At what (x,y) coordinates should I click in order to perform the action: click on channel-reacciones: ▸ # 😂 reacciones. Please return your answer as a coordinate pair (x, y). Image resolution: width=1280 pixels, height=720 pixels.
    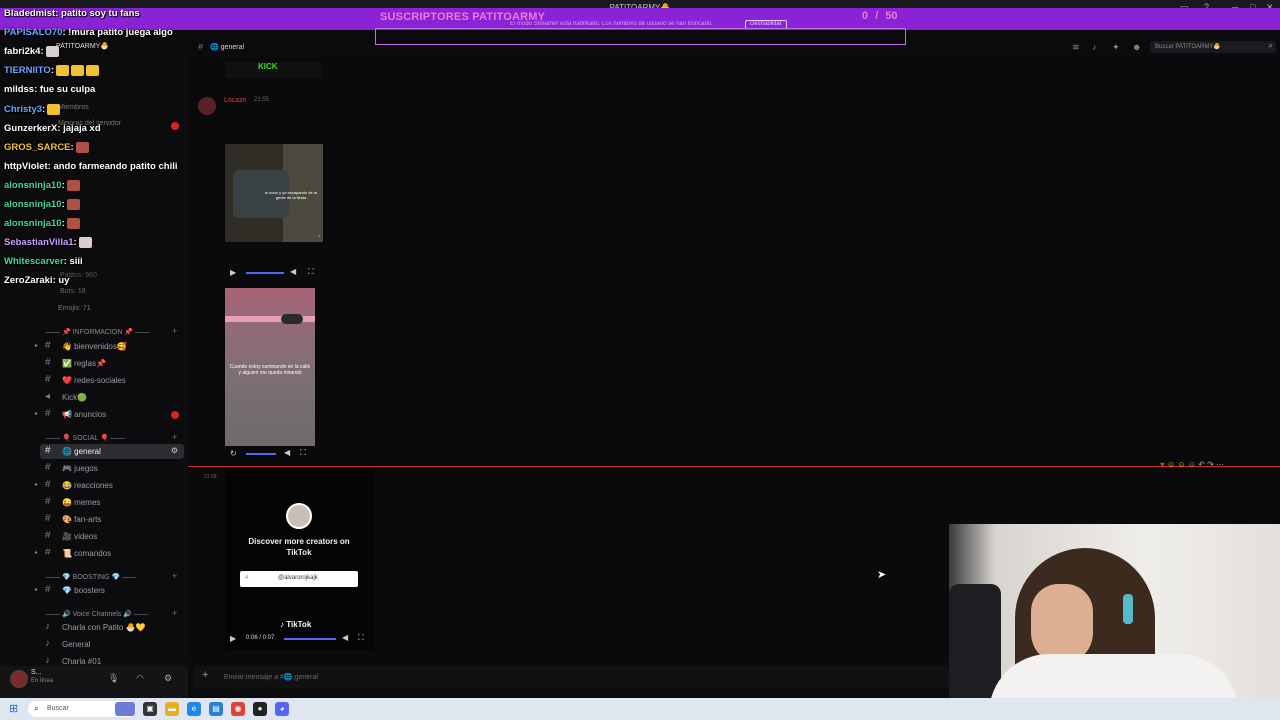
    Looking at the image, I should click on (109, 485).